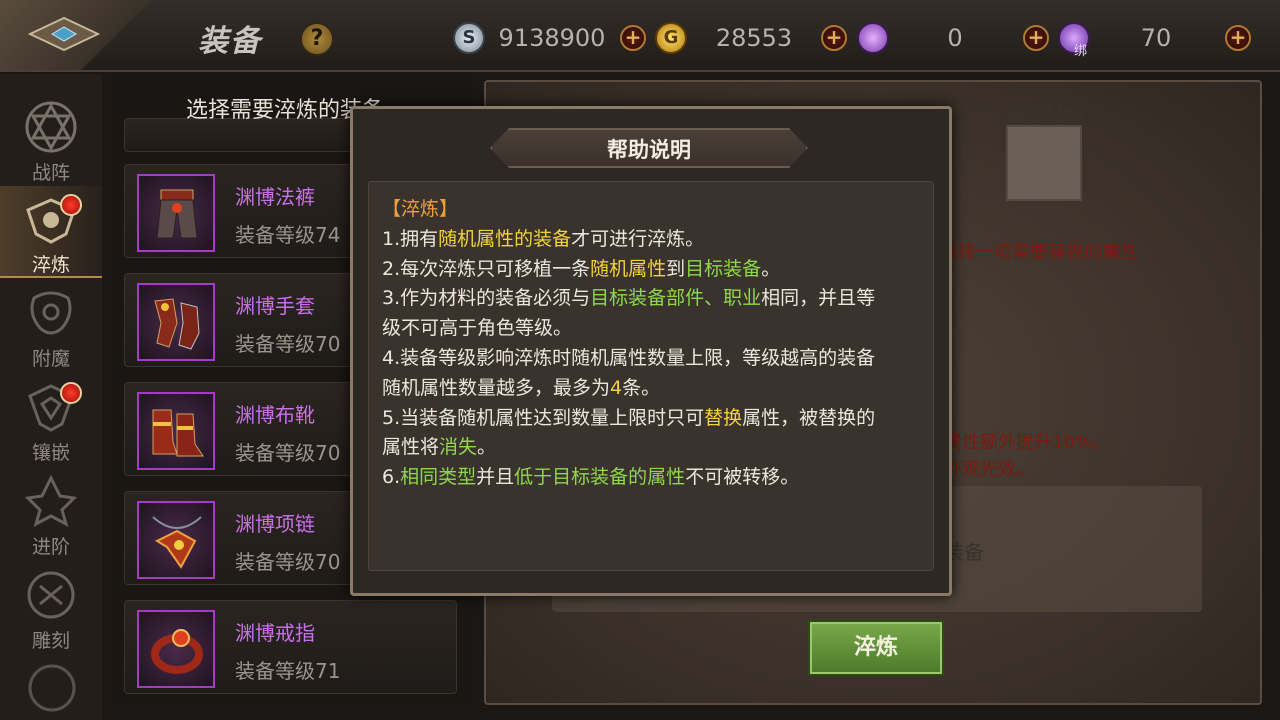  I want to click on help-text-segment: 不可被转移。, so click(742, 477).